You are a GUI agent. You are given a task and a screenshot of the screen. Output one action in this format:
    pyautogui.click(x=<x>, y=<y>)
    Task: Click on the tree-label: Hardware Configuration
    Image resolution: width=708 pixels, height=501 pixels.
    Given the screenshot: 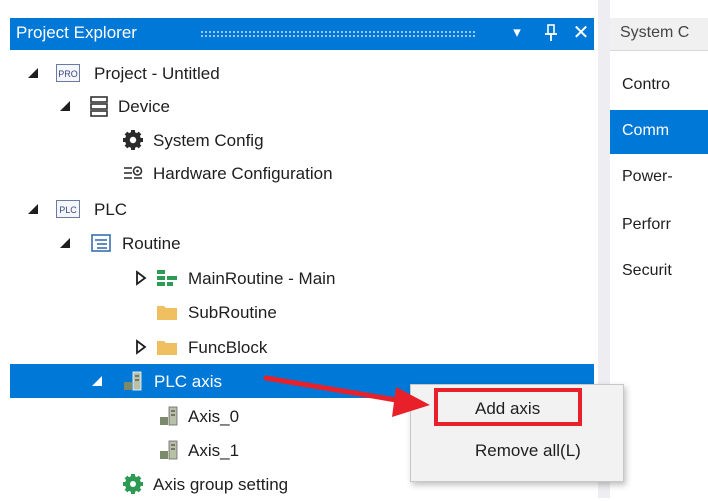 What is the action you would take?
    pyautogui.click(x=243, y=173)
    